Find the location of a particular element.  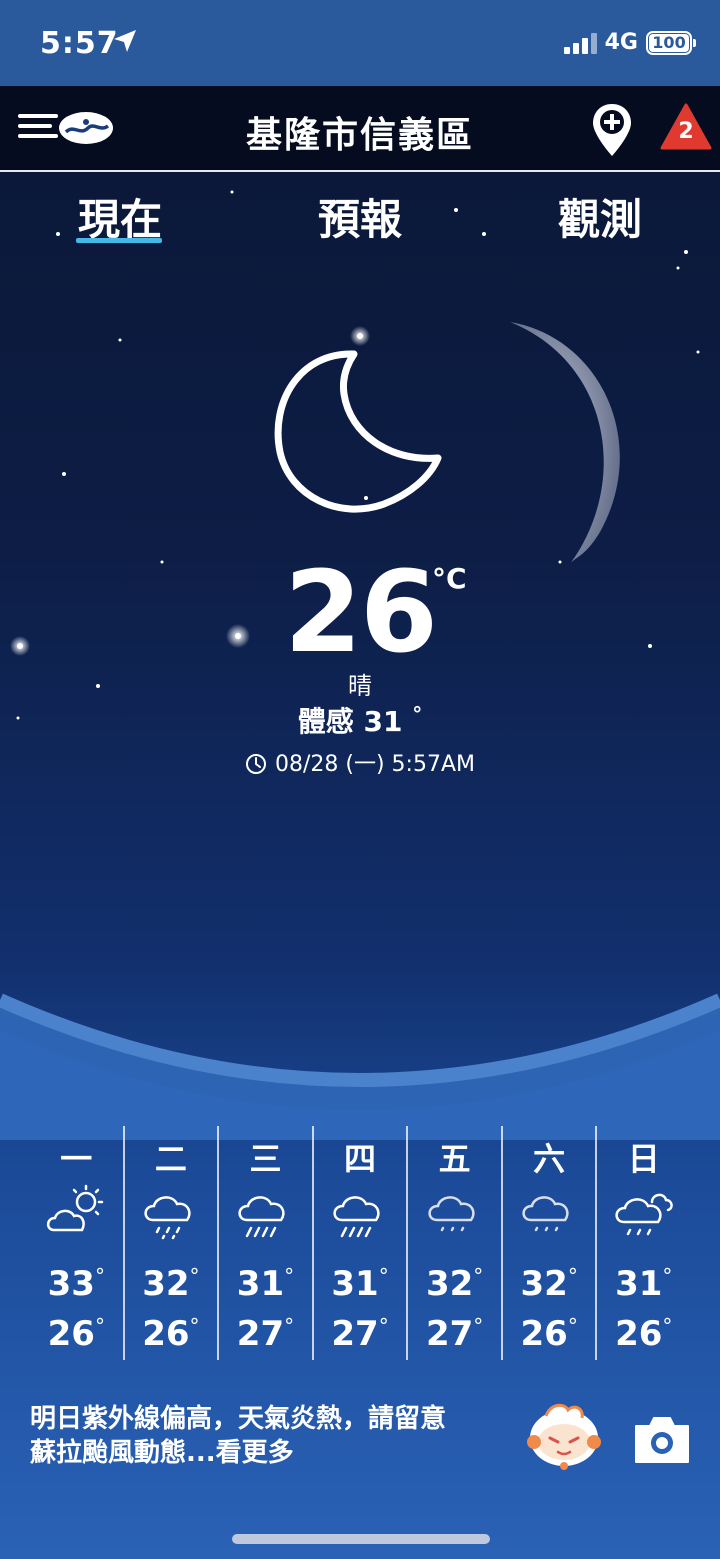

battery-level: 100 is located at coordinates (669, 42).